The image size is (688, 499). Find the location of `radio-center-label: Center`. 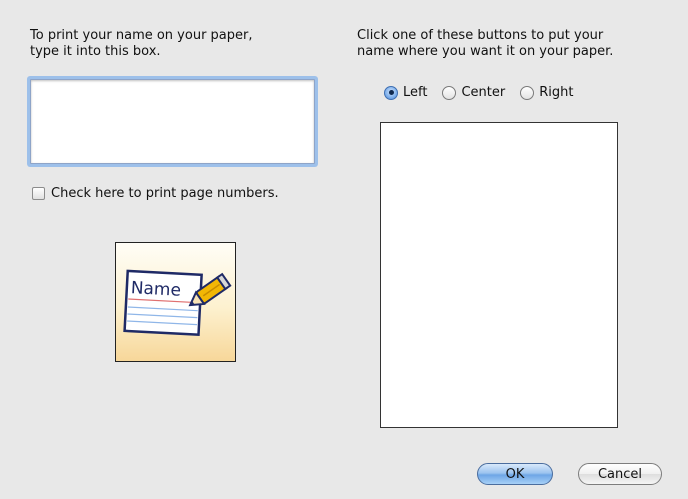

radio-center-label: Center is located at coordinates (483, 92).